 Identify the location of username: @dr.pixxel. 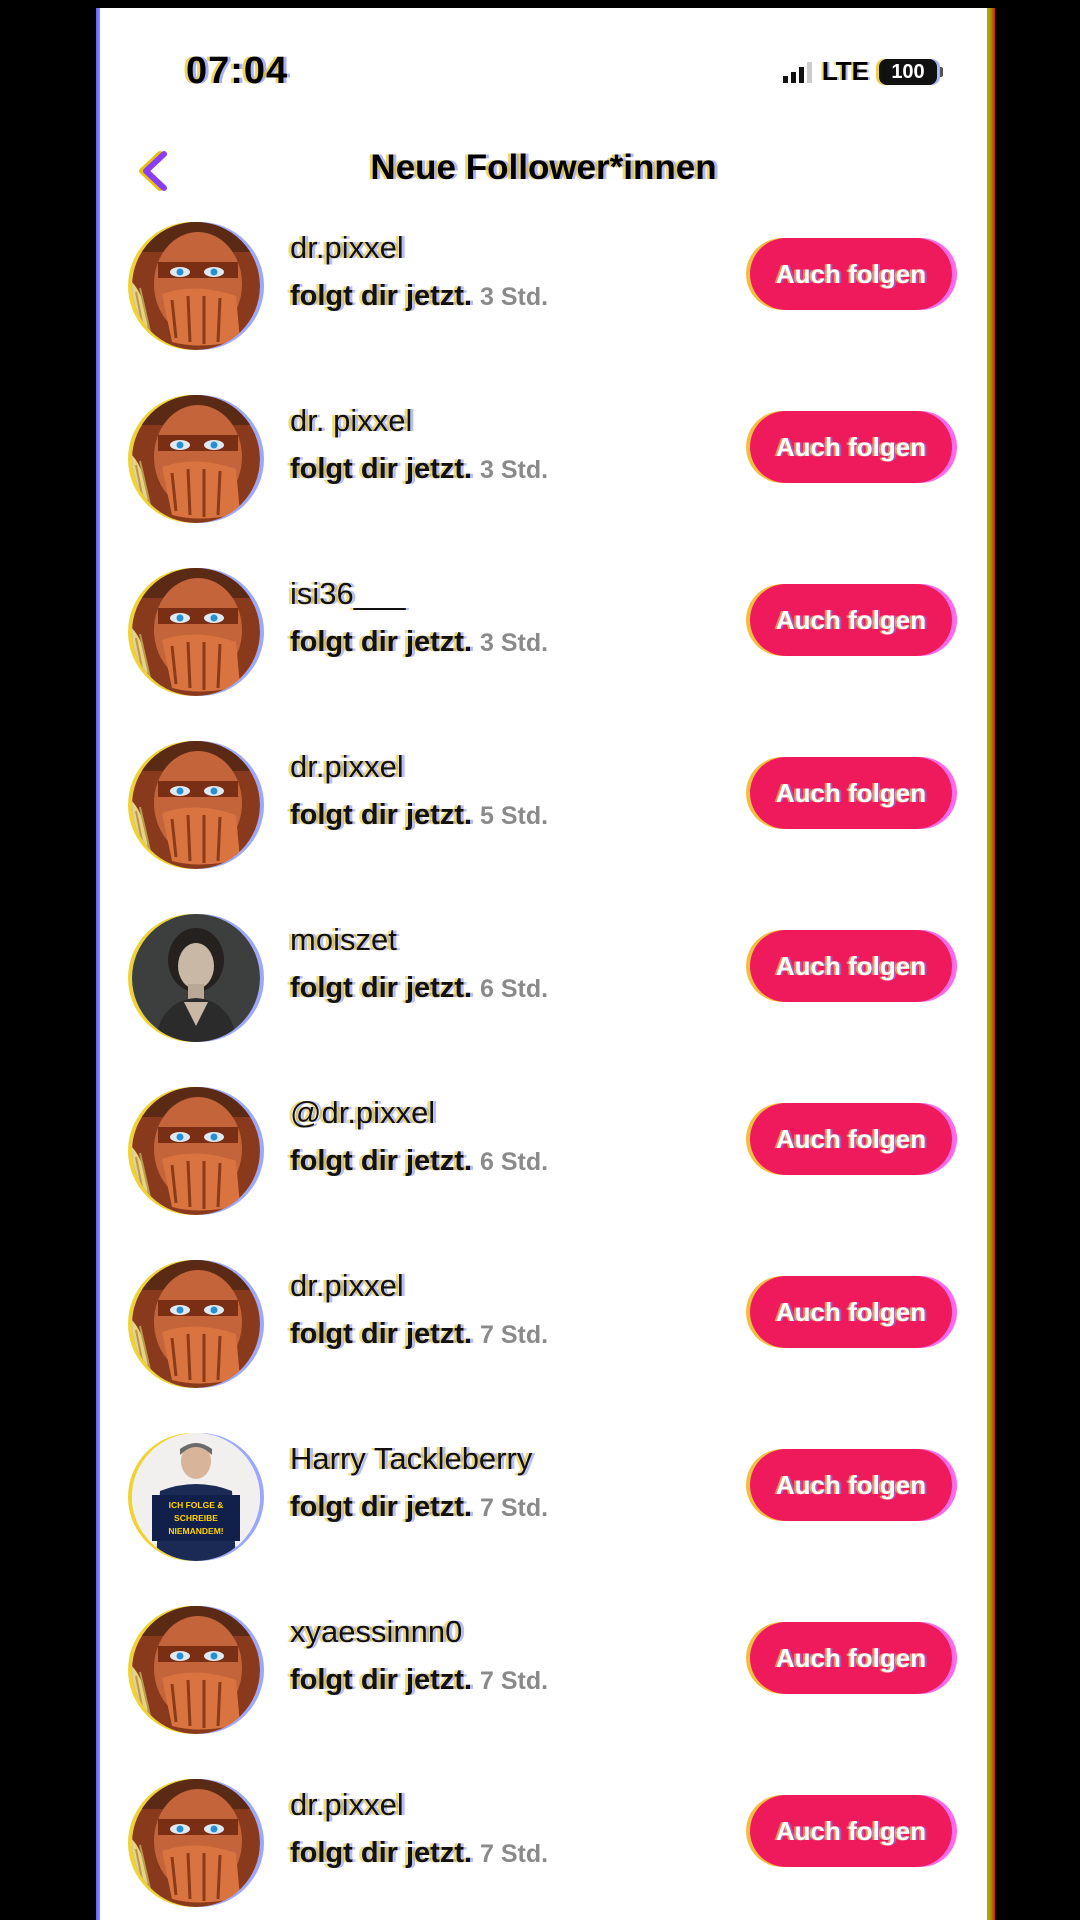
(362, 1113).